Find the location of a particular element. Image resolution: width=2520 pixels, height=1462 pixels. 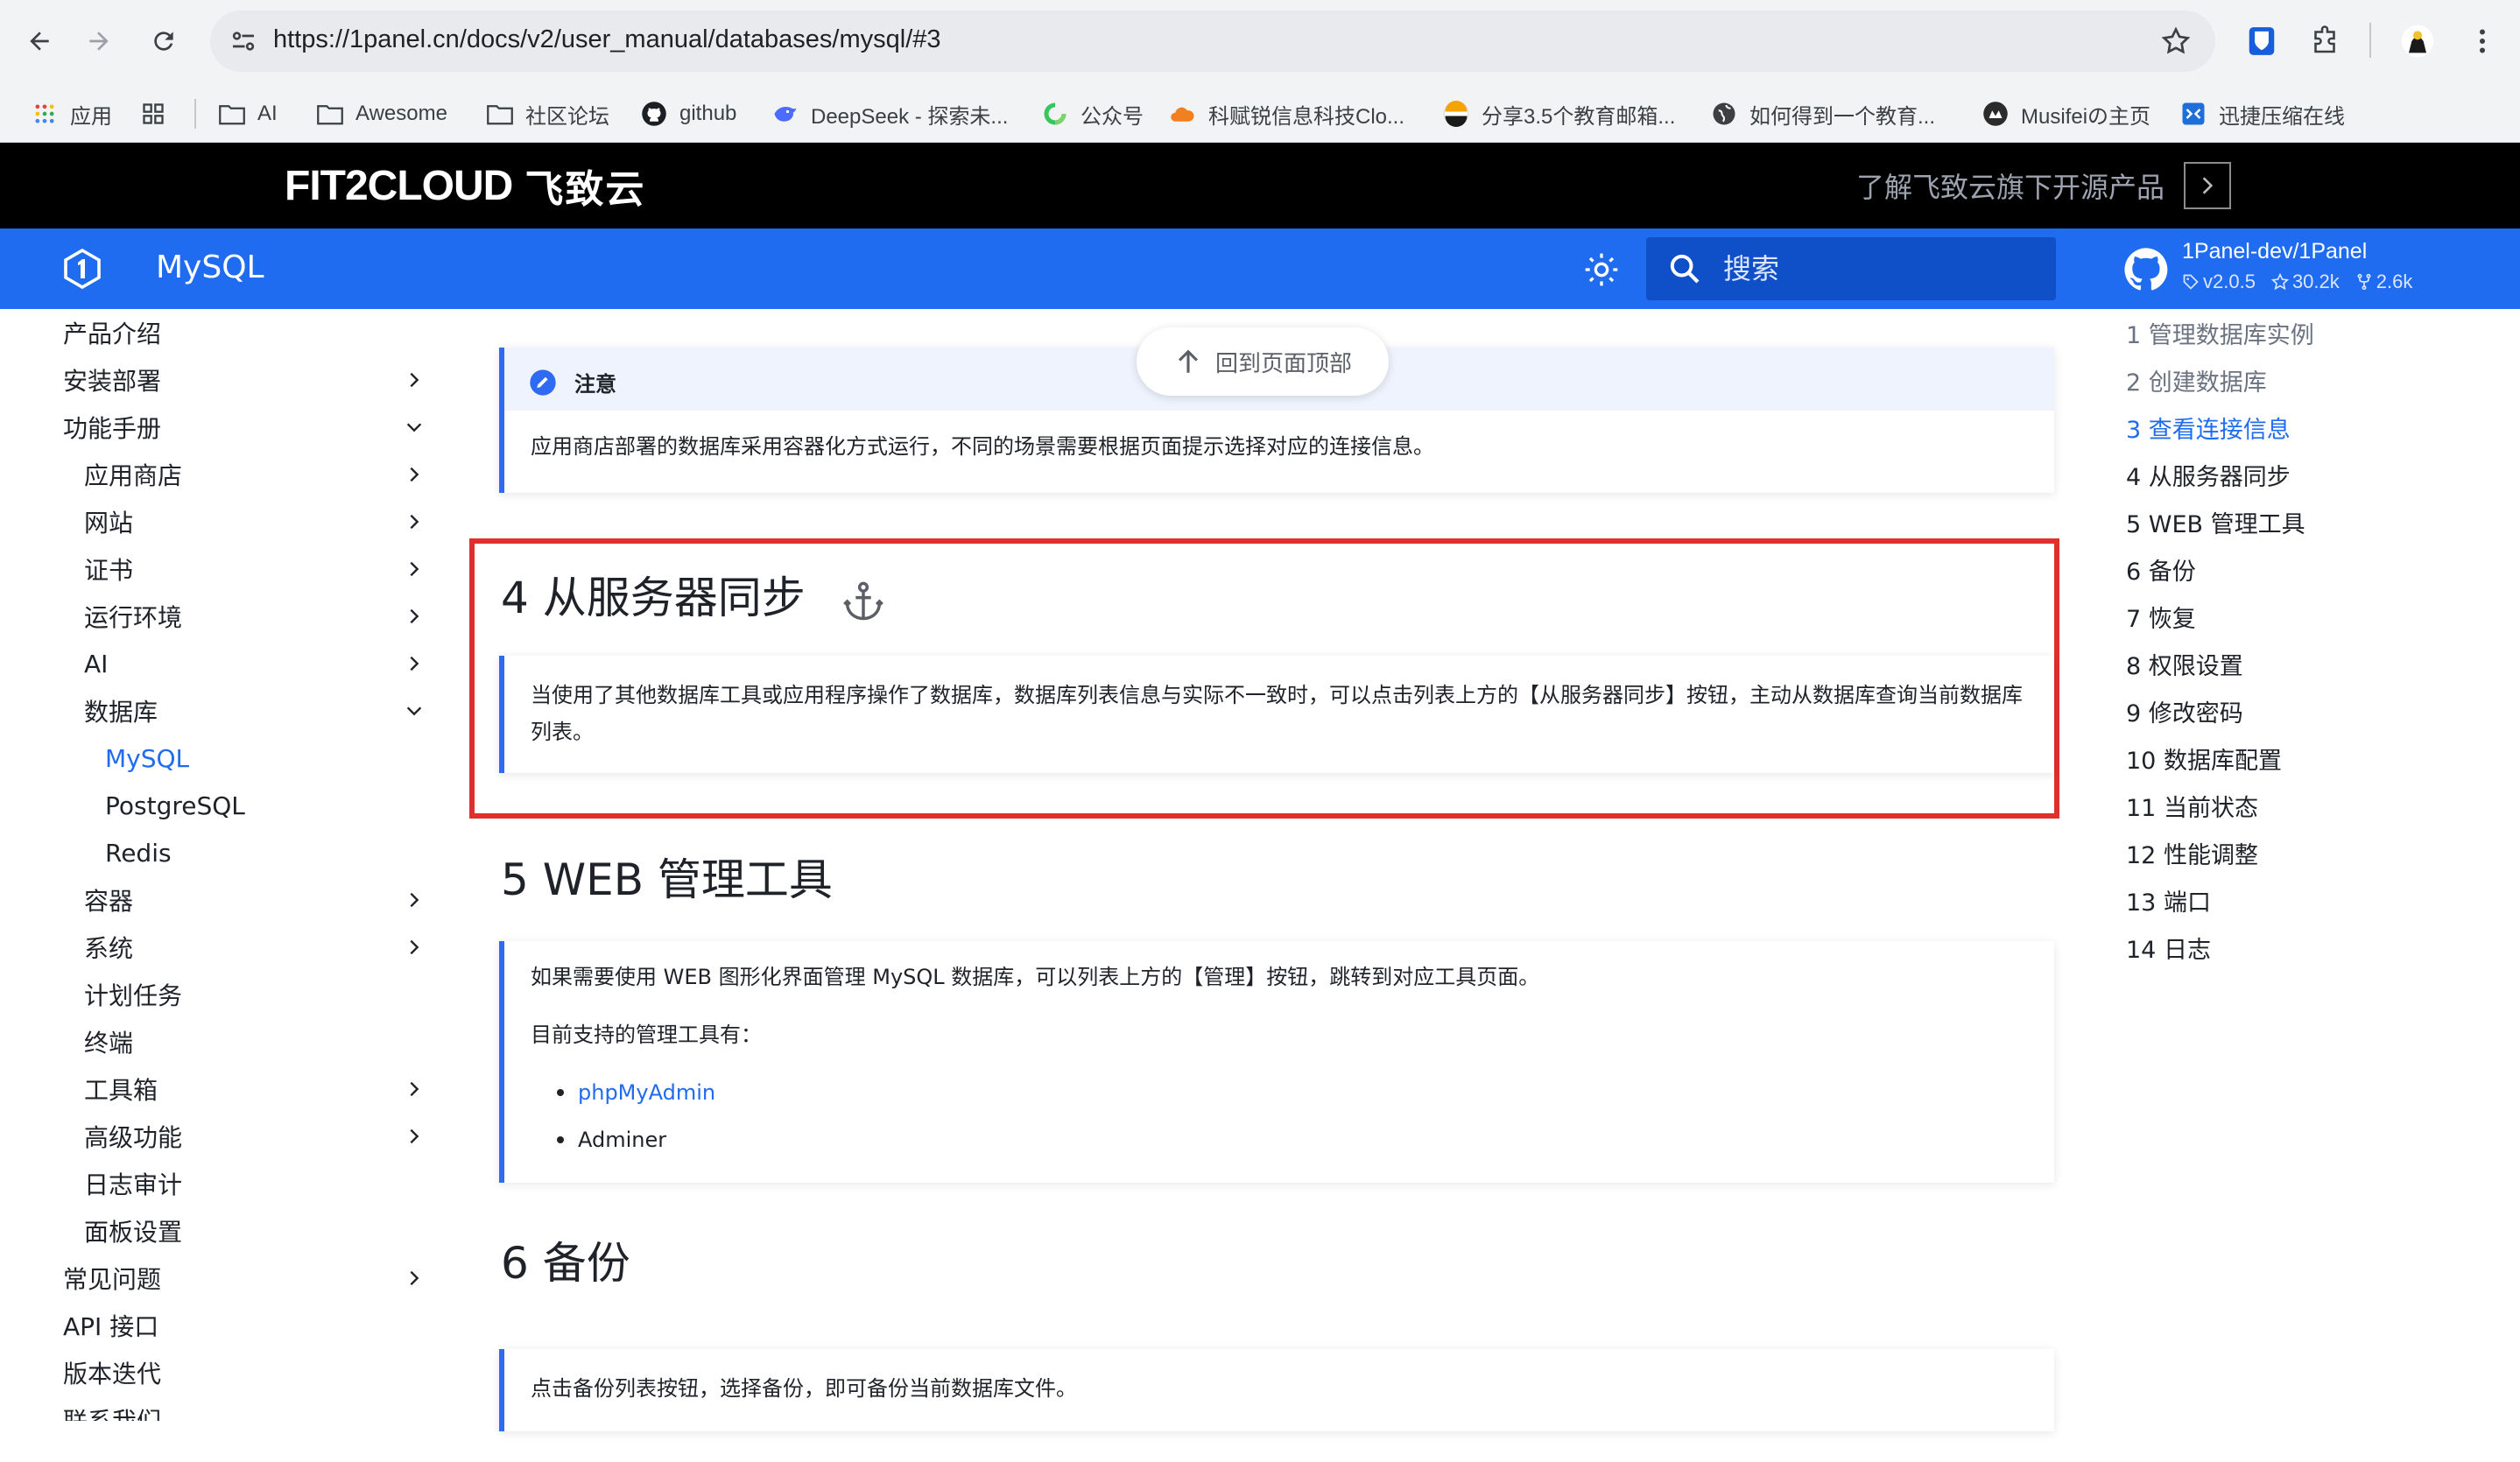

bookmark-musifei: Musifeiの主页 is located at coordinates (2066, 114).